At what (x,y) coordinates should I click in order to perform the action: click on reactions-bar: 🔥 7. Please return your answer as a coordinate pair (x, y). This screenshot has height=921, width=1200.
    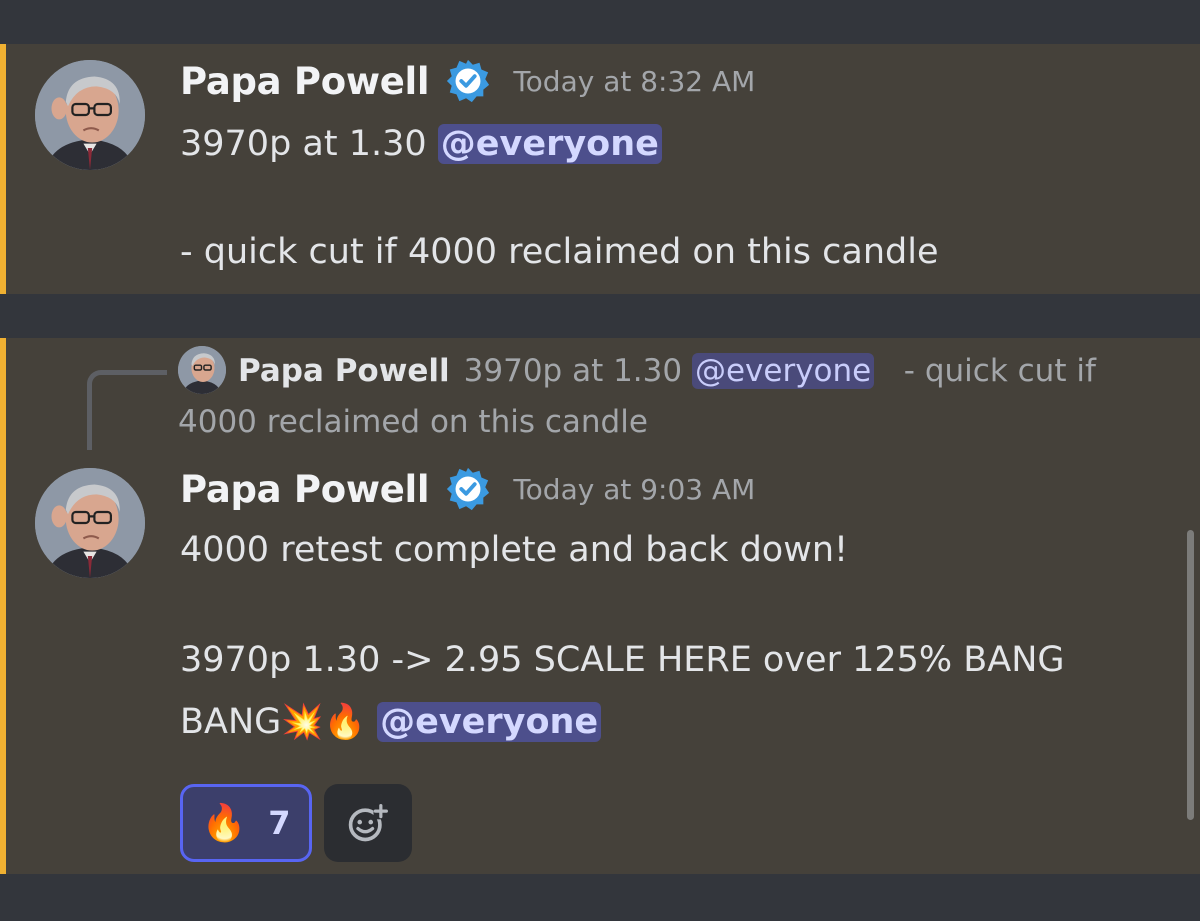
    Looking at the image, I should click on (296, 823).